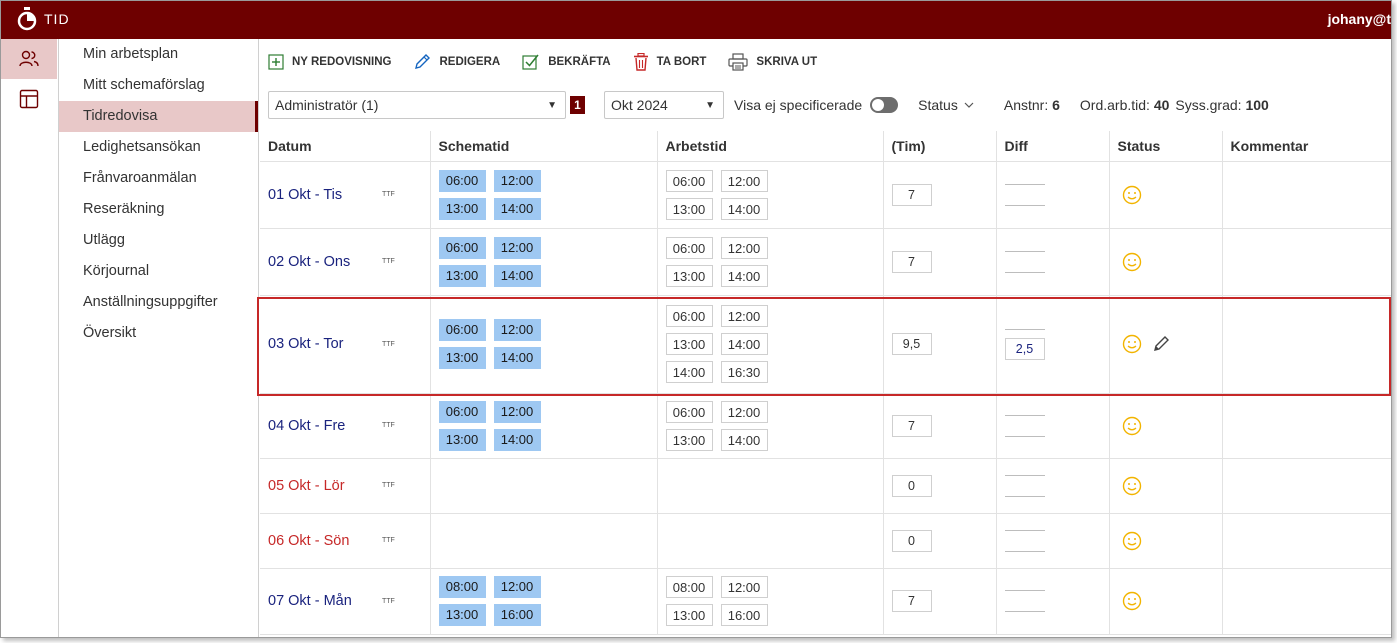 The width and height of the screenshot is (1397, 643). Describe the element at coordinates (884, 105) in the screenshot. I see `show-unspecified-toggle` at that location.